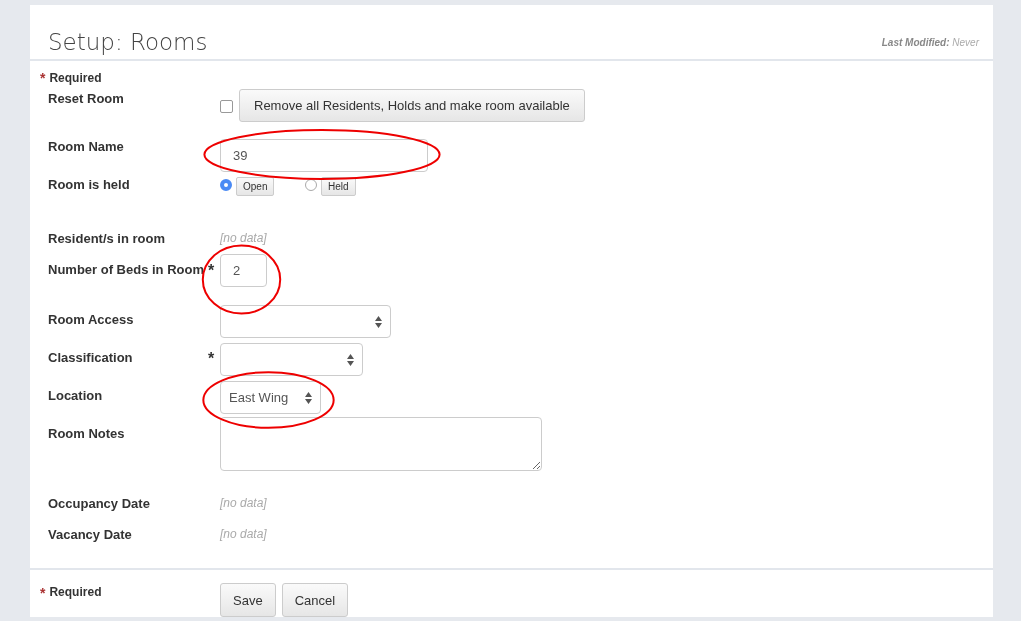 The height and width of the screenshot is (621, 1021). What do you see at coordinates (248, 600) in the screenshot?
I see `save-button: Save` at bounding box center [248, 600].